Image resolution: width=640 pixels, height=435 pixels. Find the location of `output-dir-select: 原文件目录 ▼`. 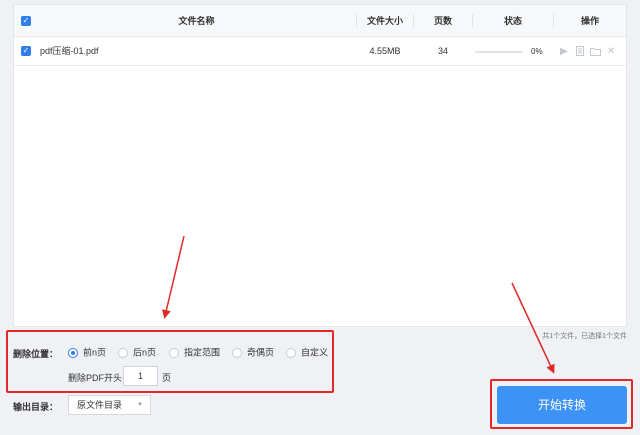

output-dir-select: 原文件目录 ▼ is located at coordinates (109, 405).